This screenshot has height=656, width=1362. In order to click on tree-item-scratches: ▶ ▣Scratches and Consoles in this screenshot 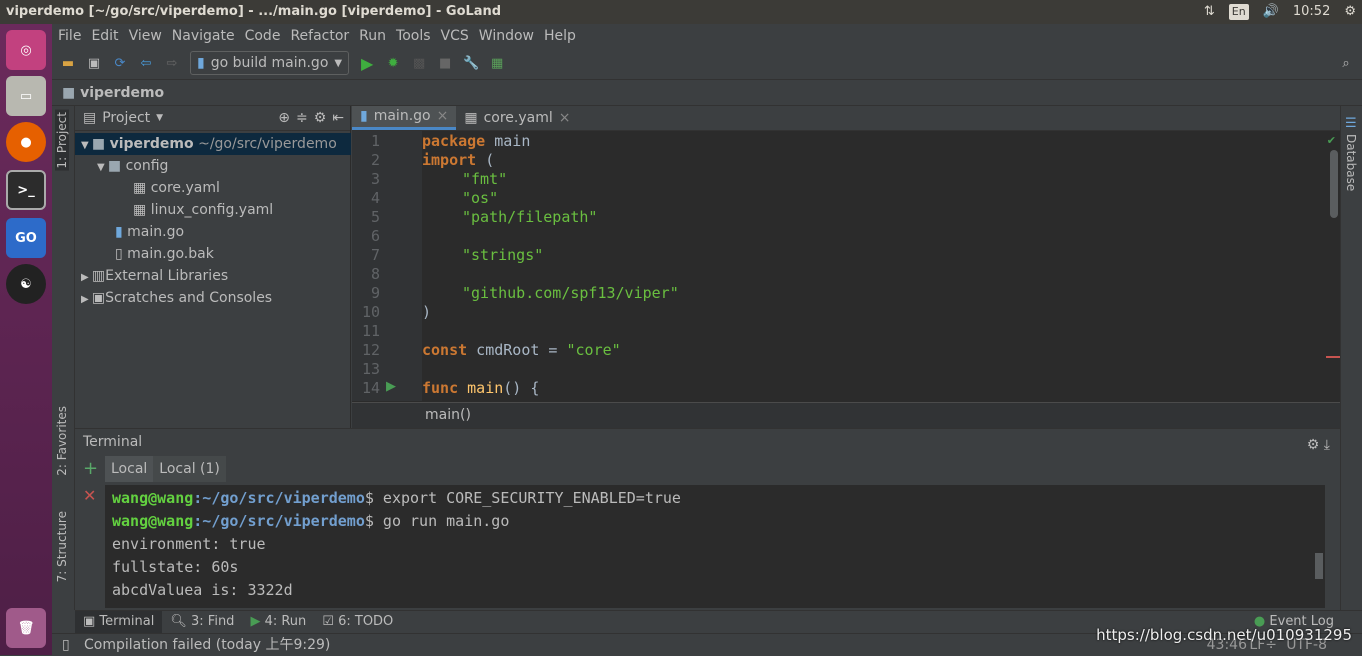, I will do `click(213, 298)`.